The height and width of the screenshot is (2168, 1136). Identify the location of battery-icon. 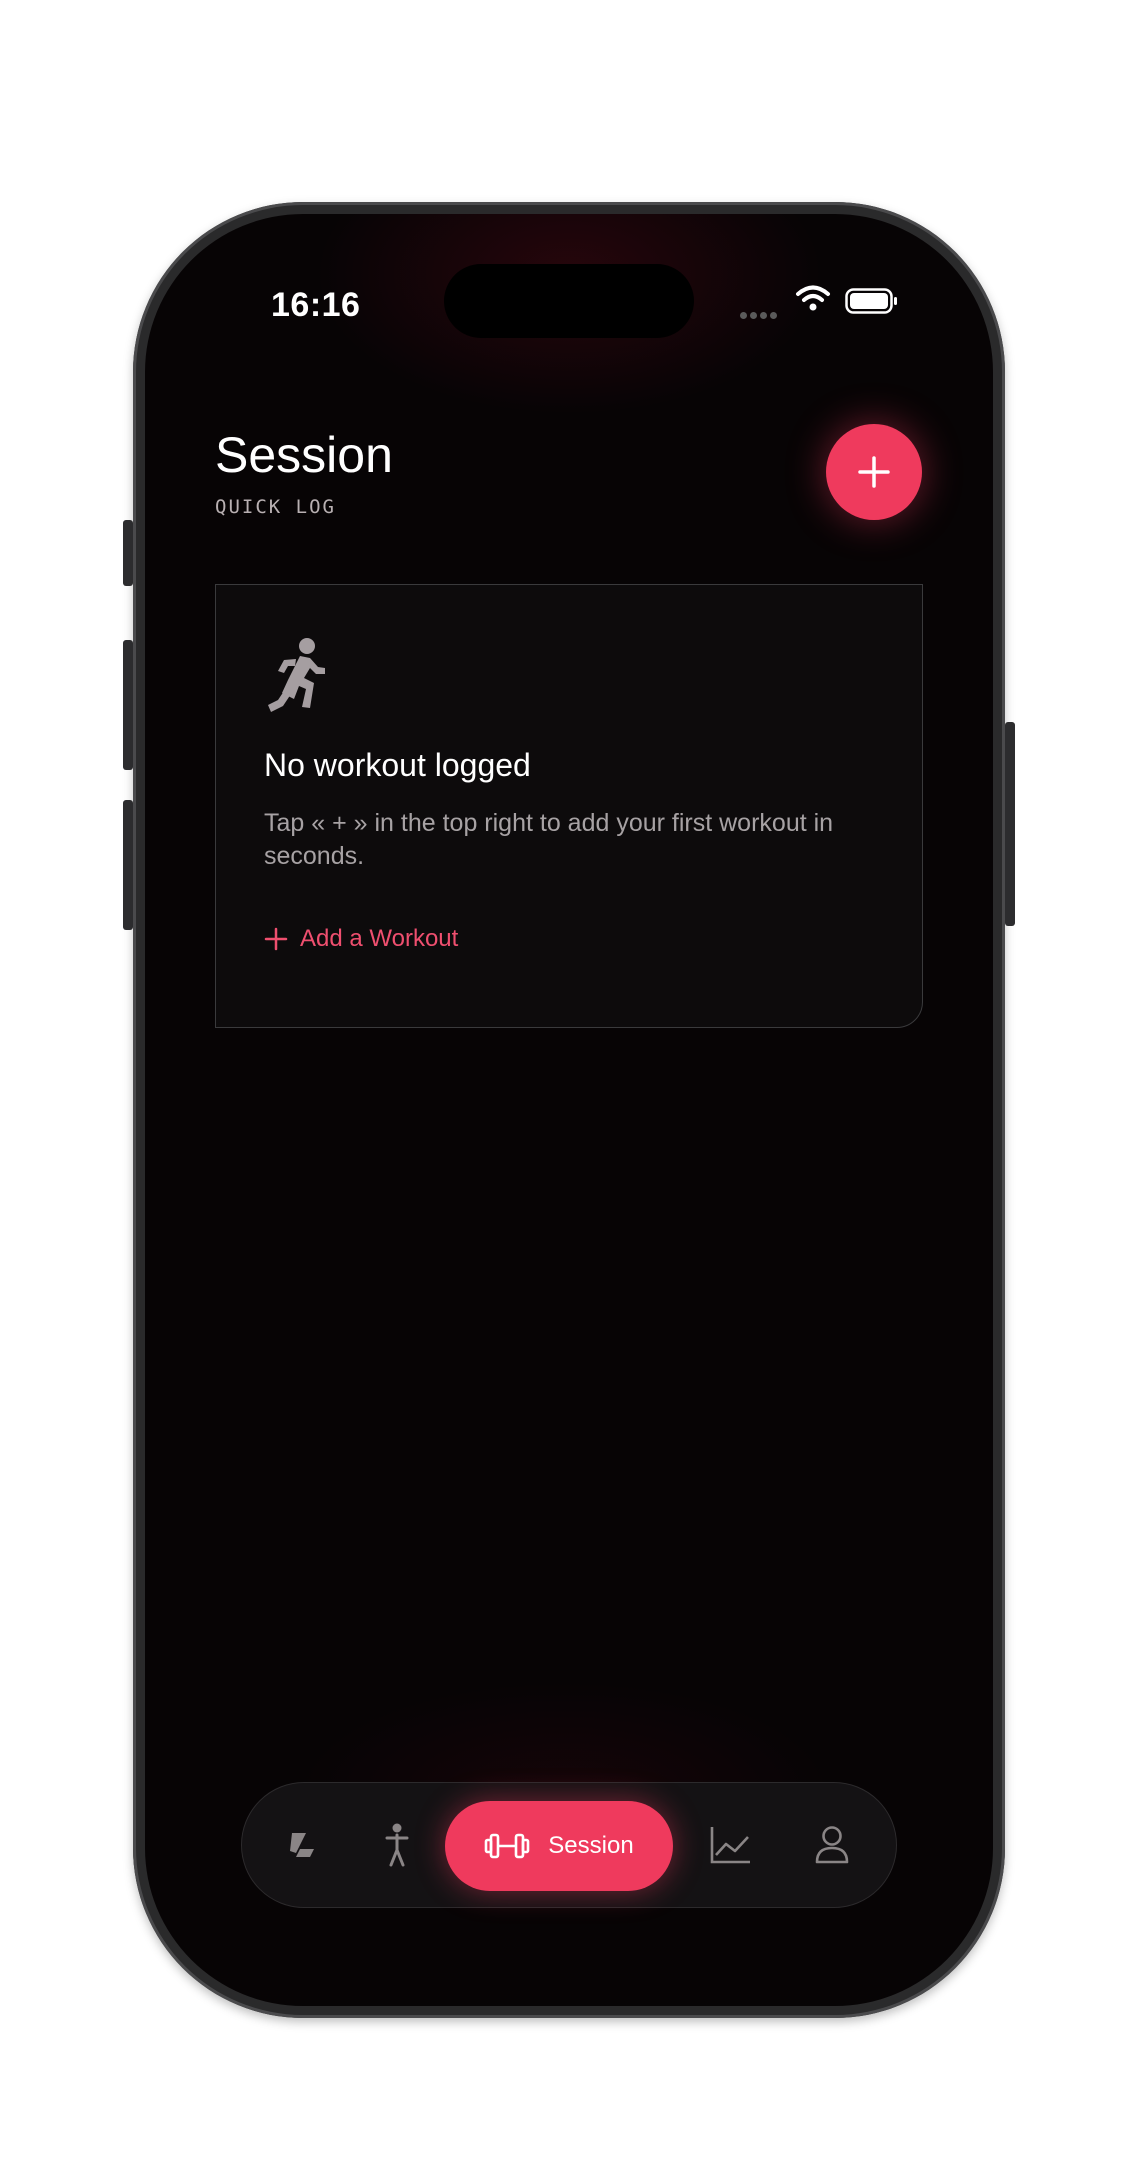
(871, 301).